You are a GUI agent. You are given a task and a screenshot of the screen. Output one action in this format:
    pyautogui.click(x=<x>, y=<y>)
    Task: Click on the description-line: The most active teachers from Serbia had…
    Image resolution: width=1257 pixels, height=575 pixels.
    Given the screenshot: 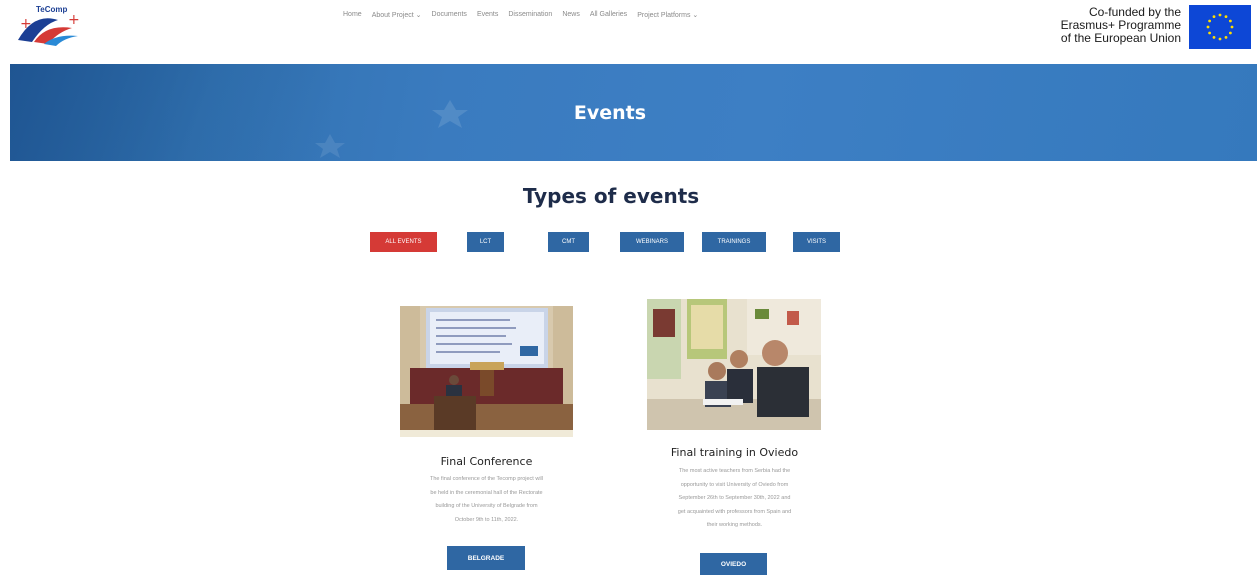 What is the action you would take?
    pyautogui.click(x=734, y=471)
    